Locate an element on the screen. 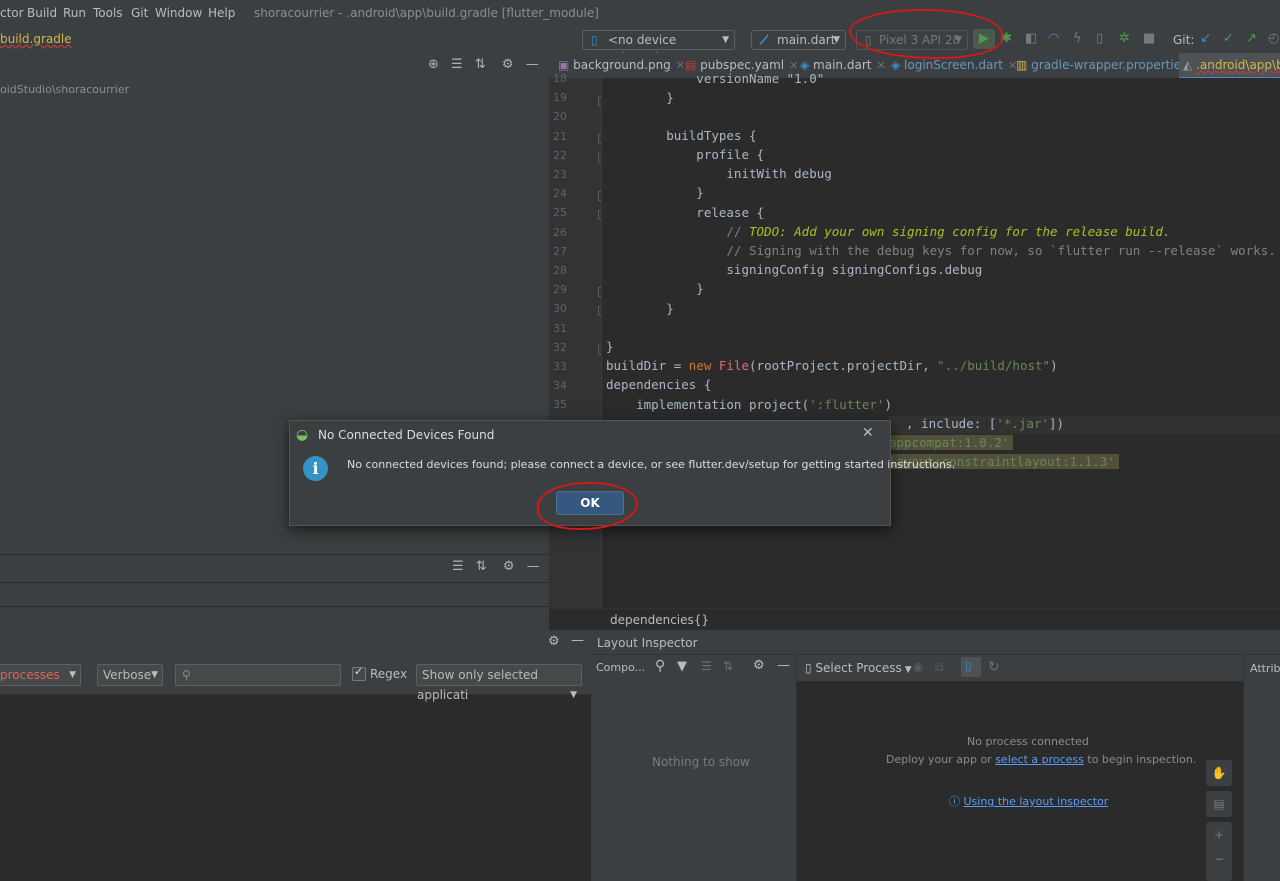 Image resolution: width=1280 pixels, height=881 pixels. filter-icon: ▼ is located at coordinates (682, 666).